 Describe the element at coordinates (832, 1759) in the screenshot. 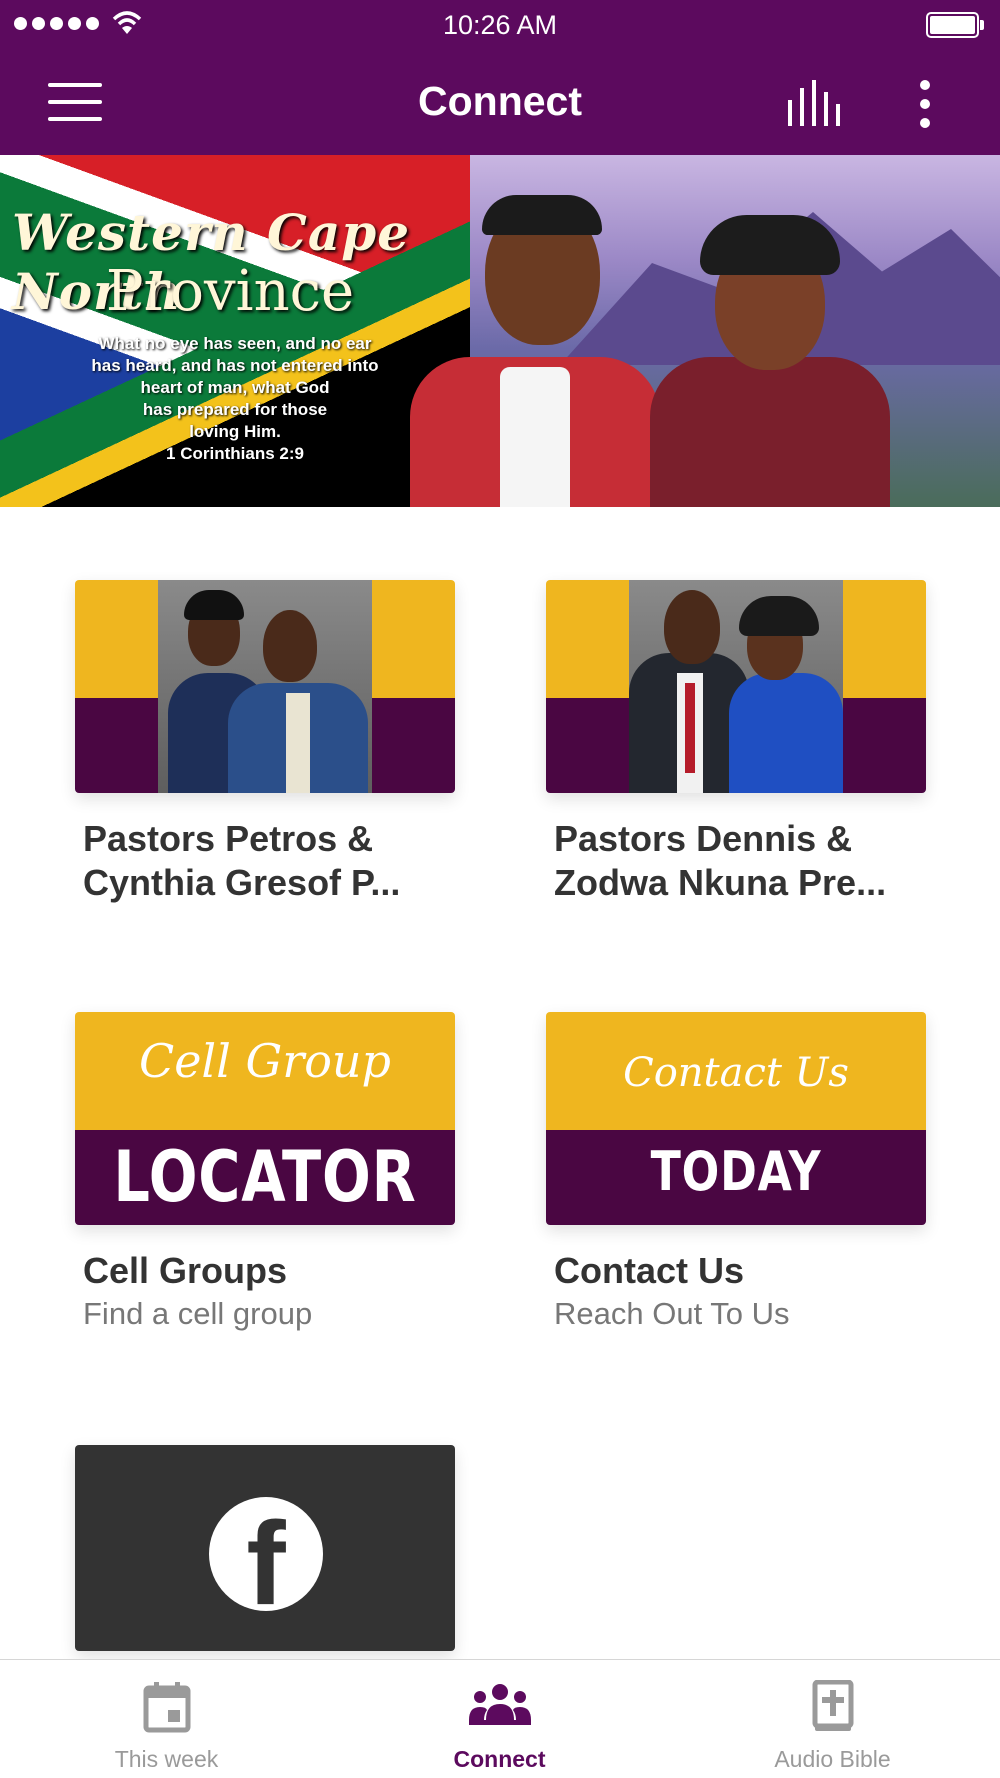

I see `tab-label: Audio Bible` at that location.